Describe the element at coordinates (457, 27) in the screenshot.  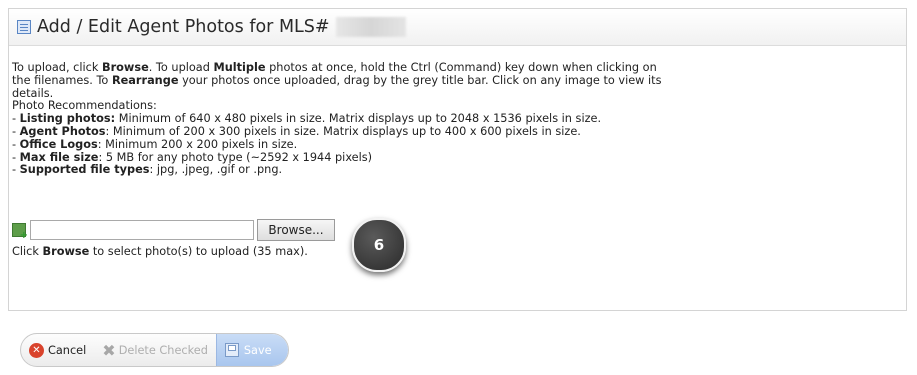
I see `panel-header: Add / Edit Agent Photos for MLS#` at that location.